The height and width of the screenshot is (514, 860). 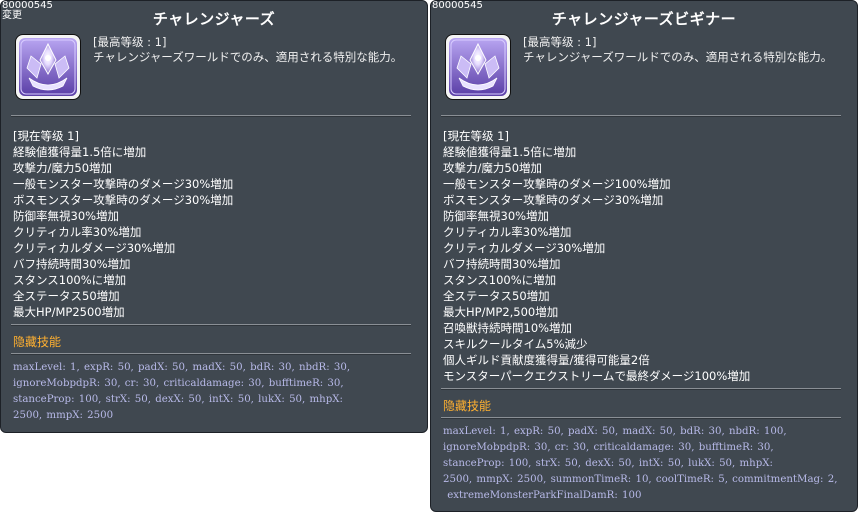 What do you see at coordinates (69, 312) in the screenshot?
I see `stat-line: 最大HP/MP2500増加` at bounding box center [69, 312].